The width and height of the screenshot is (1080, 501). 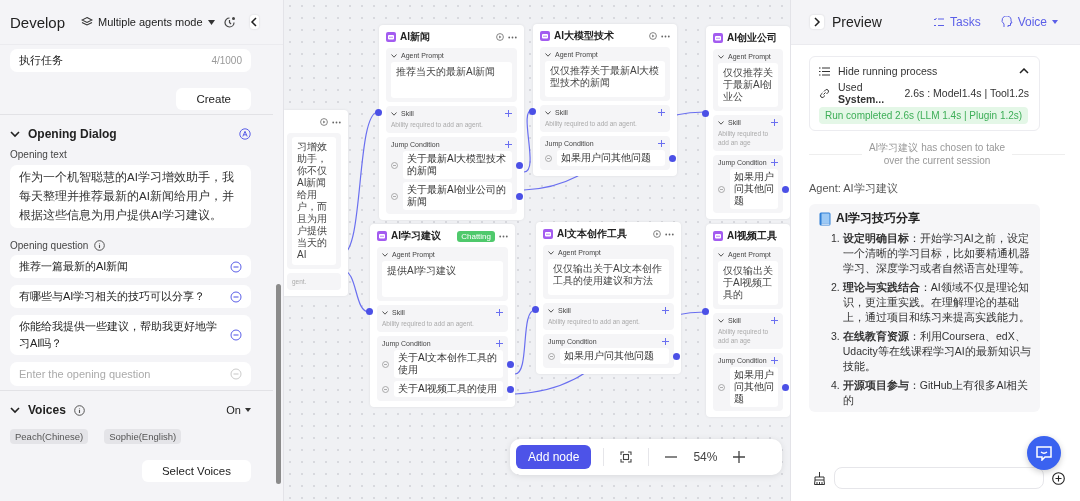 I want to click on process-toggle: Hide running process, so click(x=888, y=71).